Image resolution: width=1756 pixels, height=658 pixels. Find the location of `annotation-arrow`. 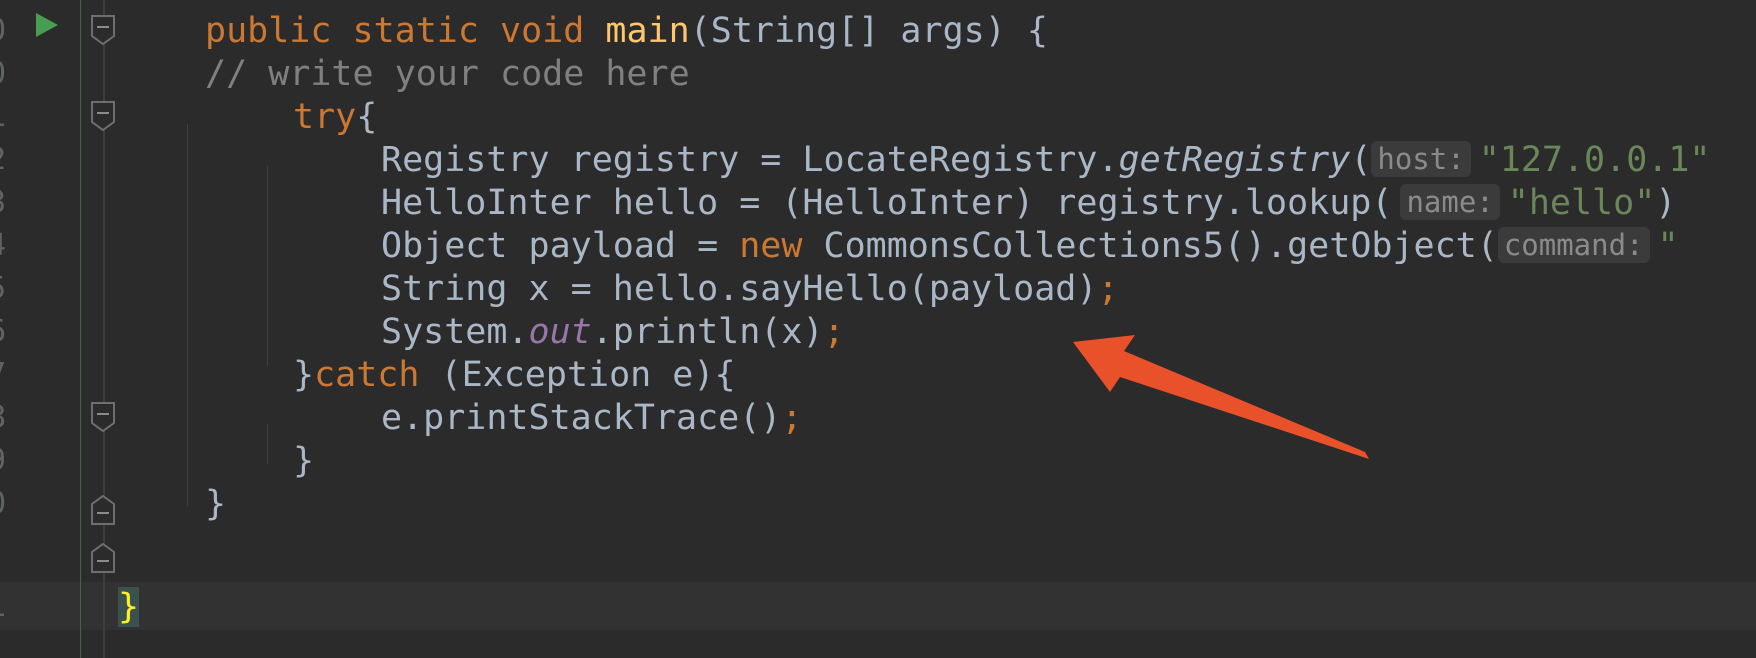

annotation-arrow is located at coordinates (1221, 397).